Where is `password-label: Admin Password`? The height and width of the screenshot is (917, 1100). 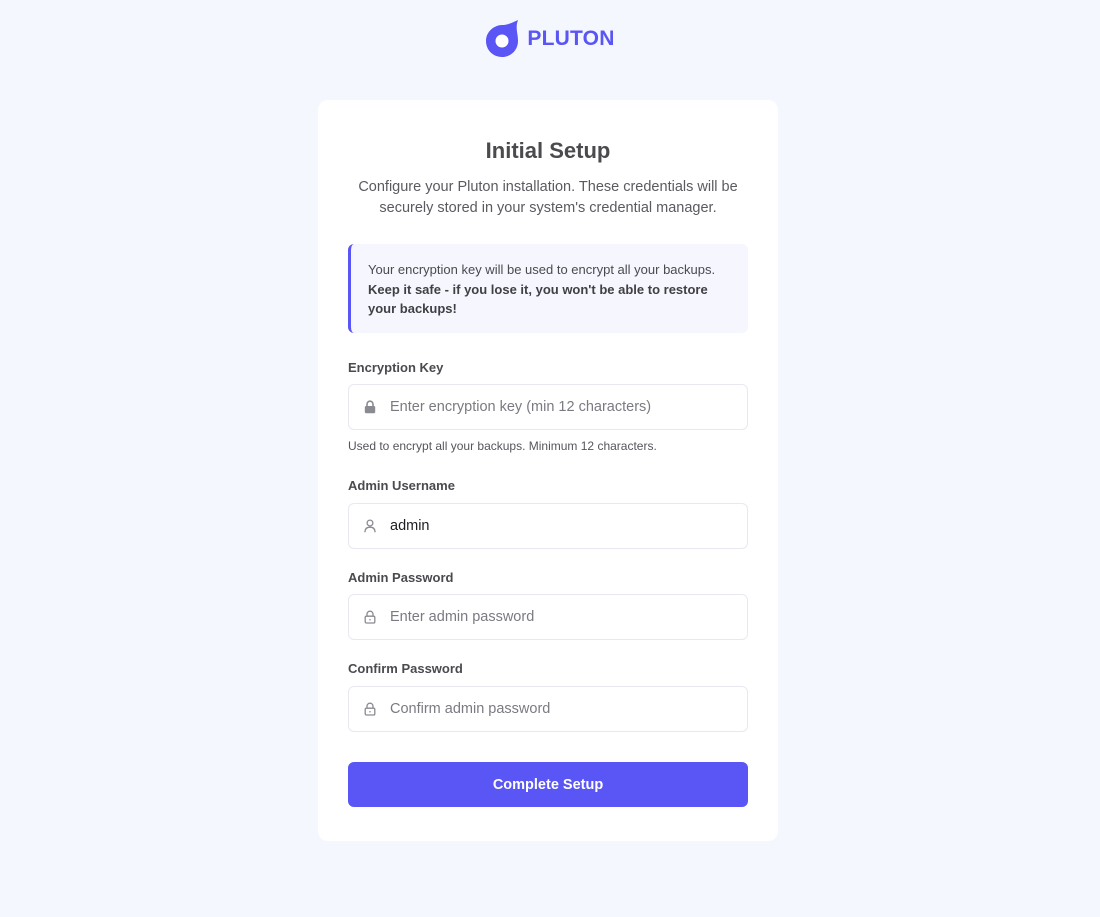 password-label: Admin Password is located at coordinates (401, 577).